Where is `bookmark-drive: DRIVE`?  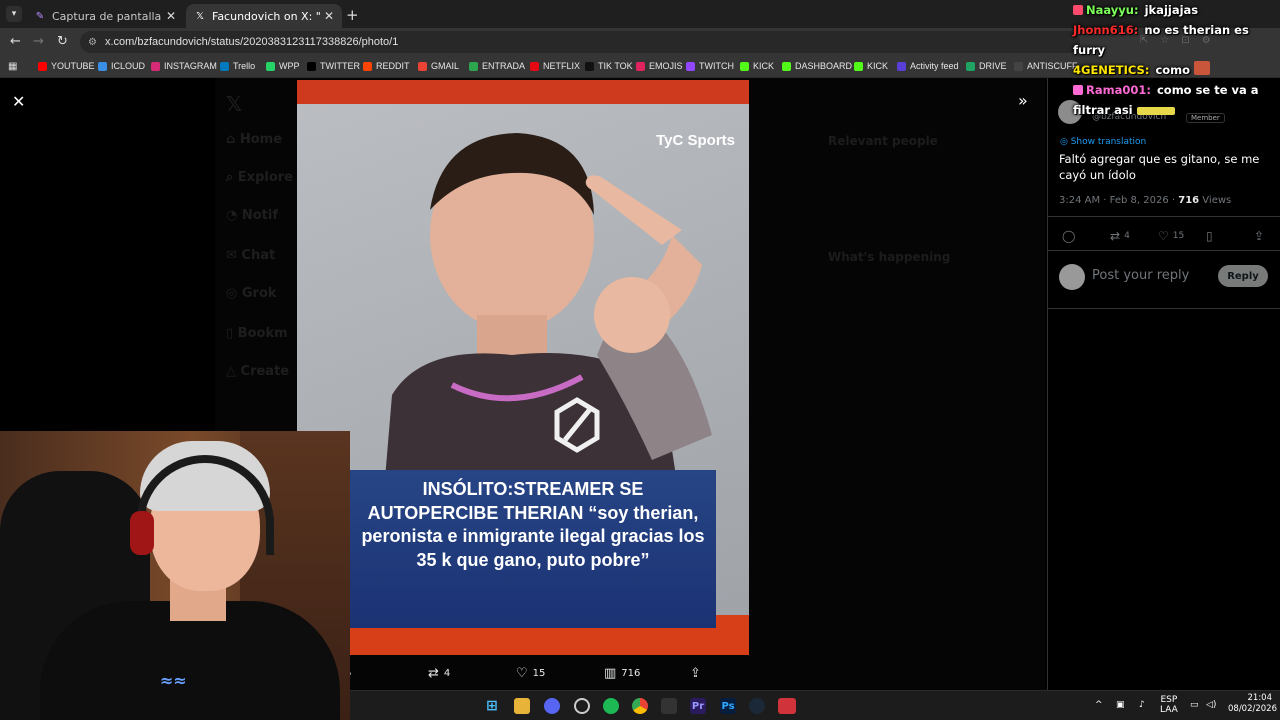
bookmark-drive: DRIVE is located at coordinates (986, 66).